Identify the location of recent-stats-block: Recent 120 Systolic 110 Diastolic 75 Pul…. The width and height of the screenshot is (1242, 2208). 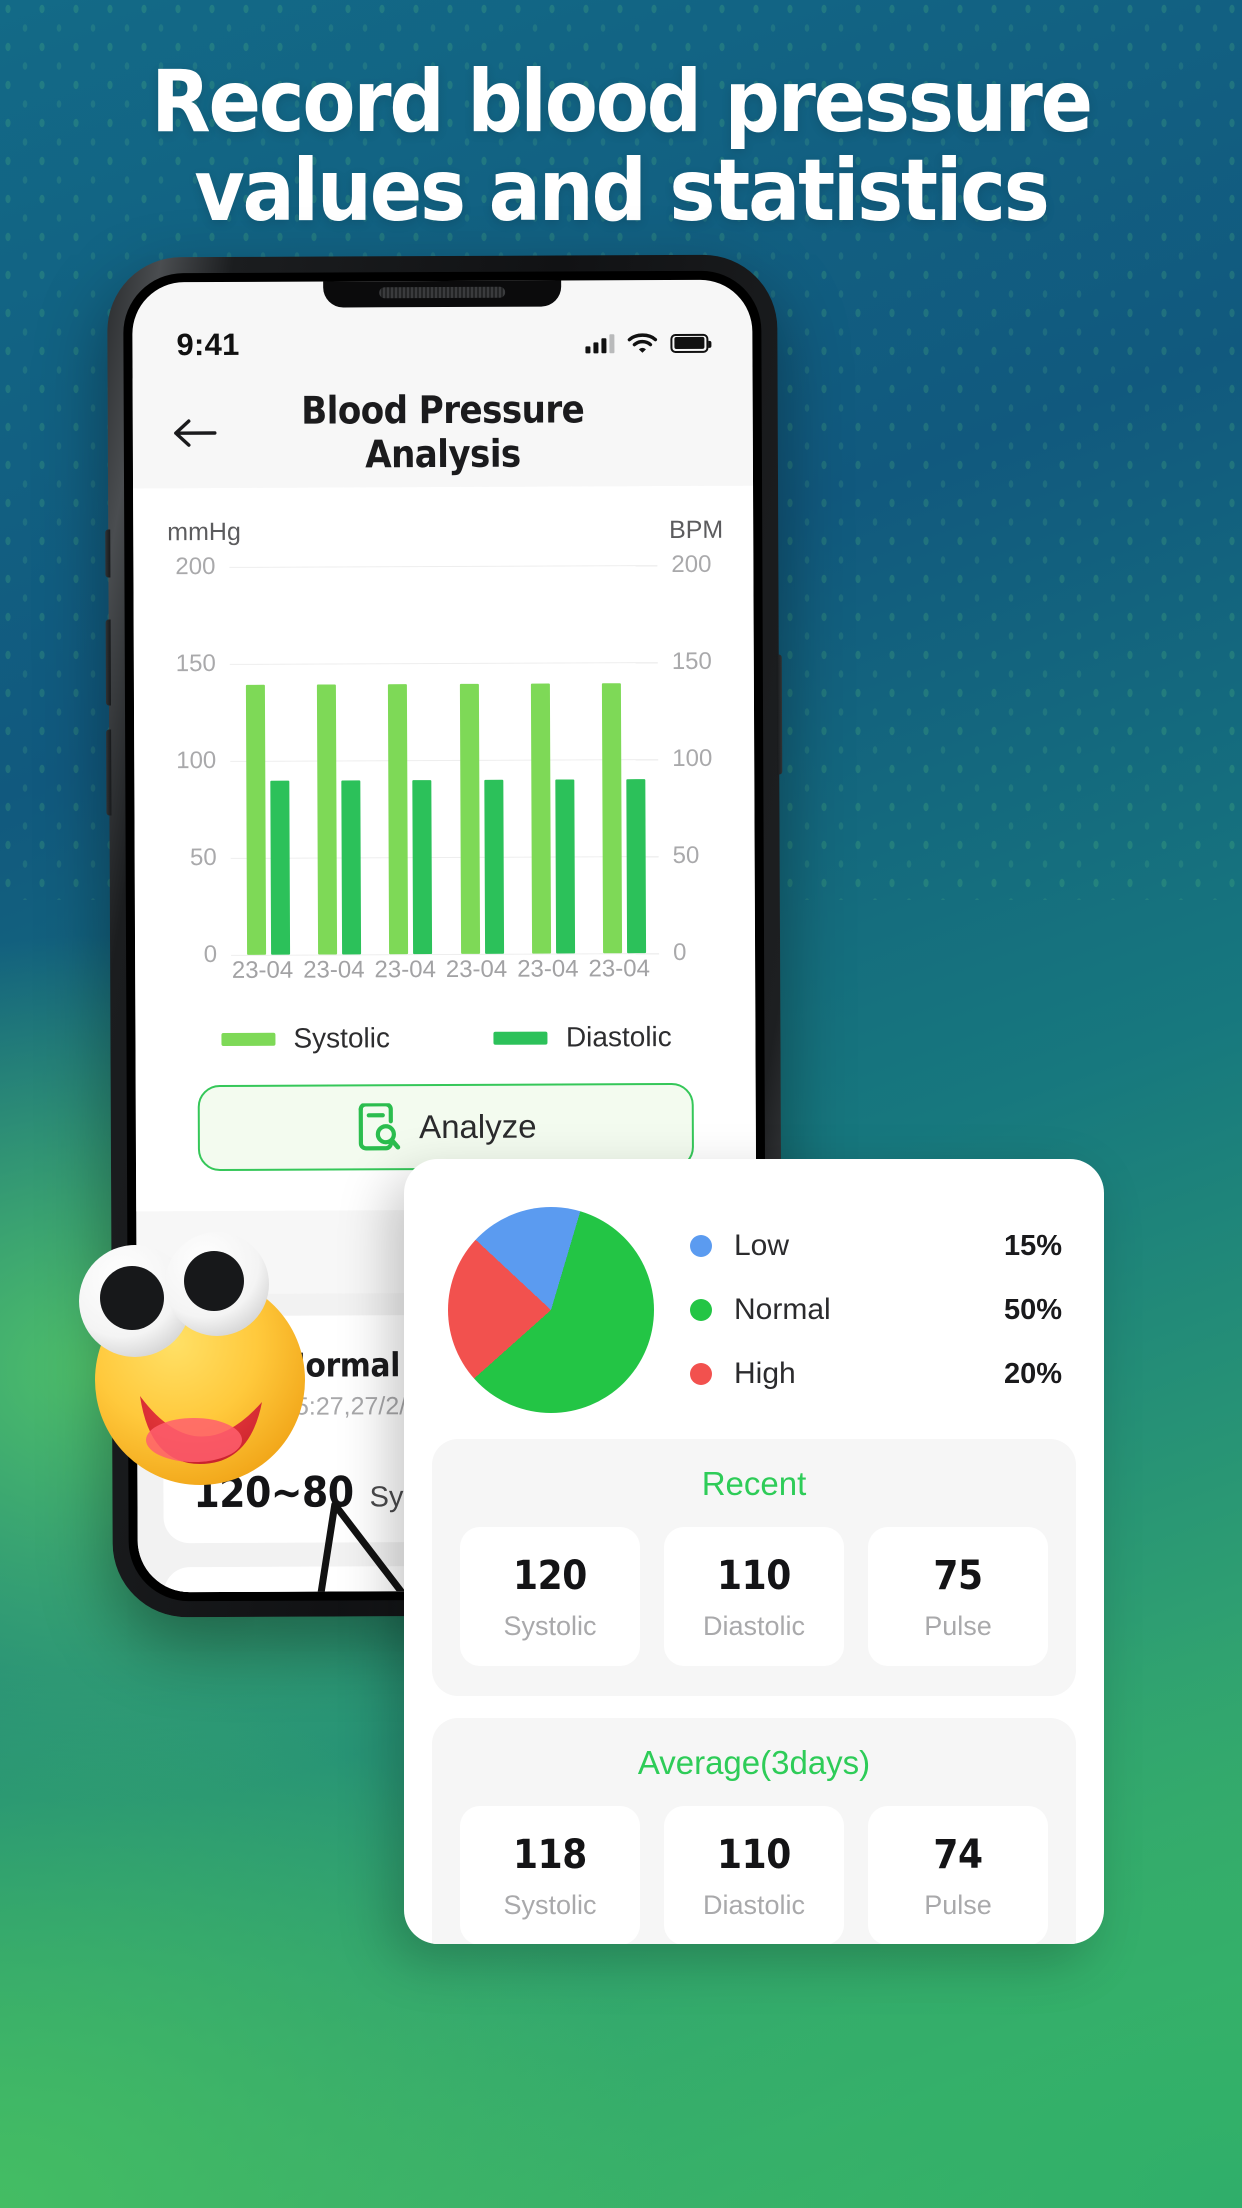
(754, 1567).